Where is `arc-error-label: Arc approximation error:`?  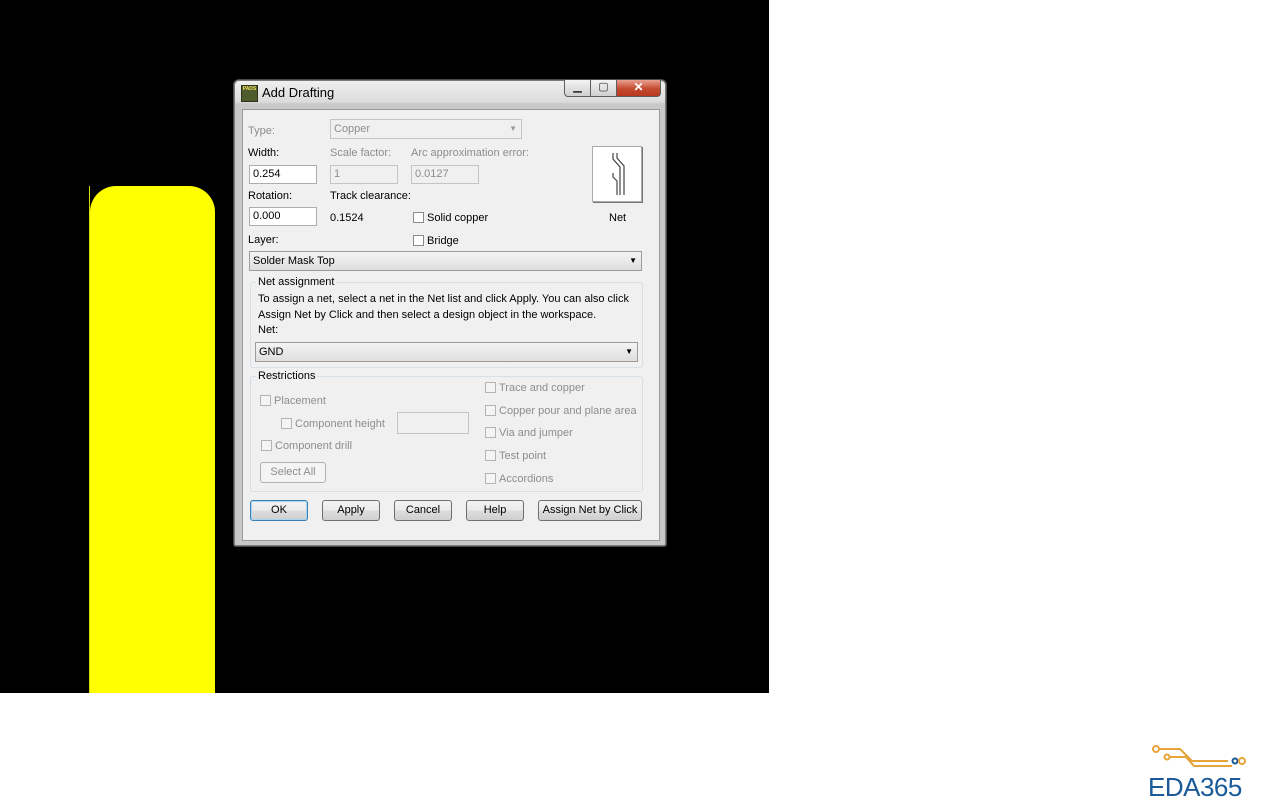
arc-error-label: Arc approximation error: is located at coordinates (470, 153).